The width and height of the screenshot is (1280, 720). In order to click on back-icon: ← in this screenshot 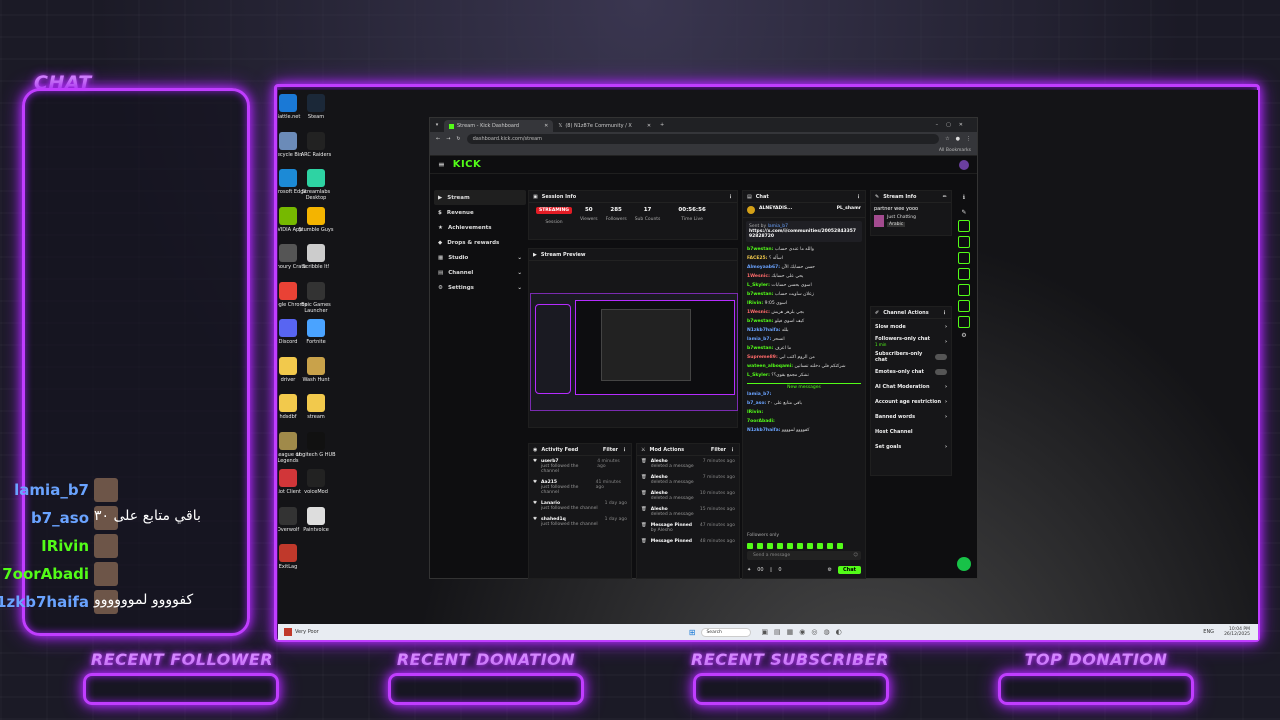, I will do `click(438, 139)`.